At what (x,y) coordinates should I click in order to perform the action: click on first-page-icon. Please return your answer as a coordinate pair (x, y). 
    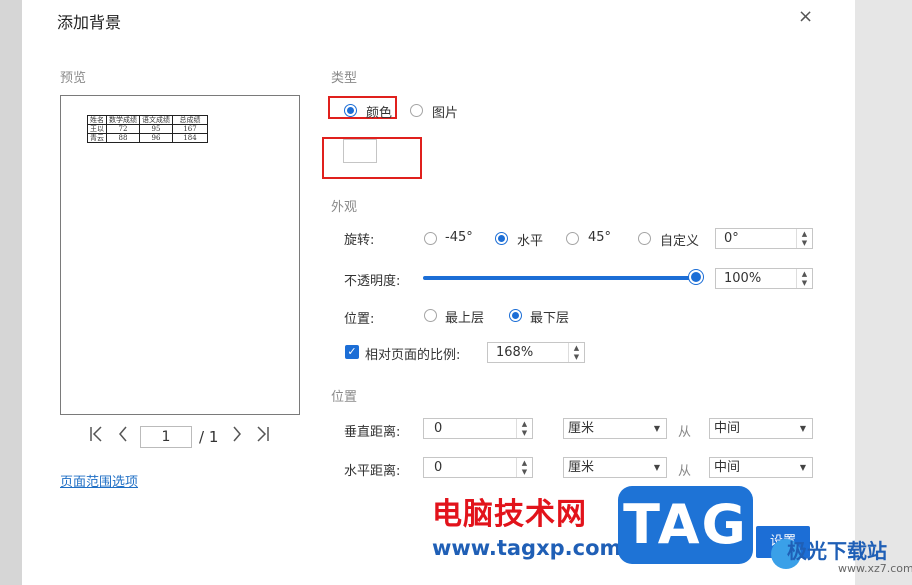
    Looking at the image, I should click on (96, 436).